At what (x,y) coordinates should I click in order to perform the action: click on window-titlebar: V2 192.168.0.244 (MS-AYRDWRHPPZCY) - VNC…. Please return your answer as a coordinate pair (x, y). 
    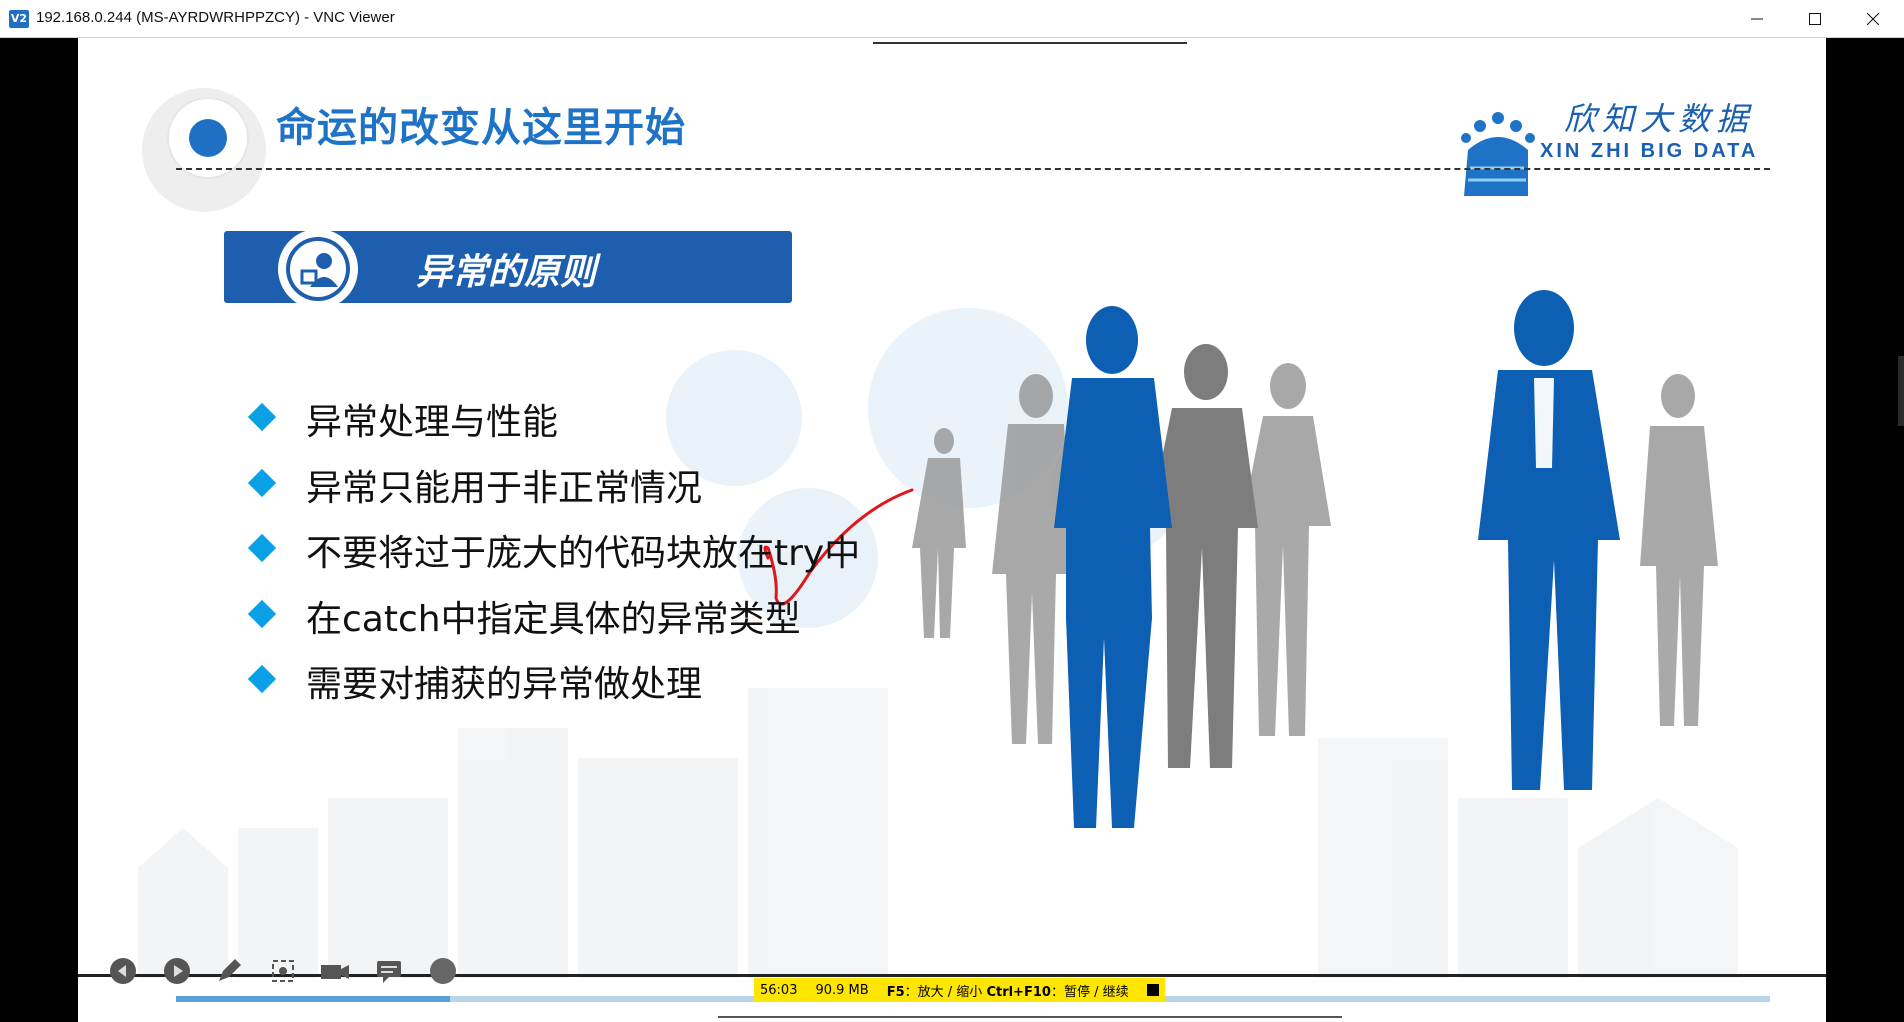
    Looking at the image, I should click on (952, 19).